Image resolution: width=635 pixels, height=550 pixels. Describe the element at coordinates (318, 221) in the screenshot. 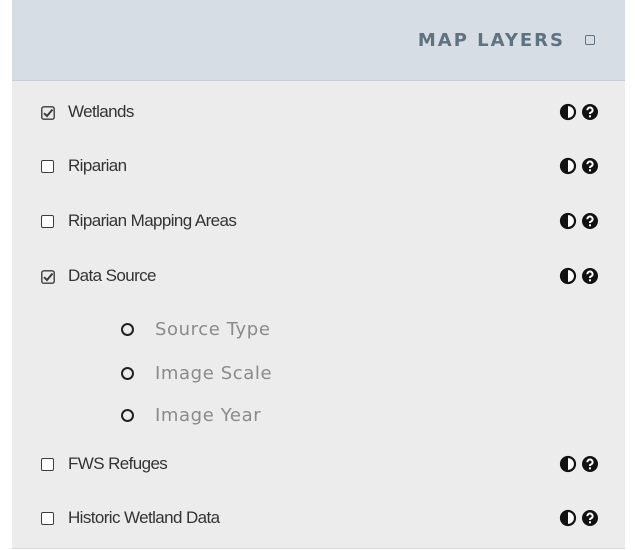

I see `layer-row-riparian-mapping-areas: Riparian Mapping Areas` at that location.